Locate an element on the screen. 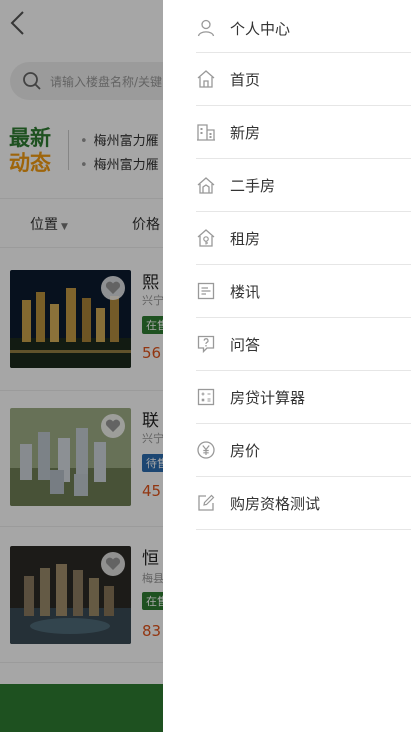  menu-item-qa: 问答 is located at coordinates (303, 344).